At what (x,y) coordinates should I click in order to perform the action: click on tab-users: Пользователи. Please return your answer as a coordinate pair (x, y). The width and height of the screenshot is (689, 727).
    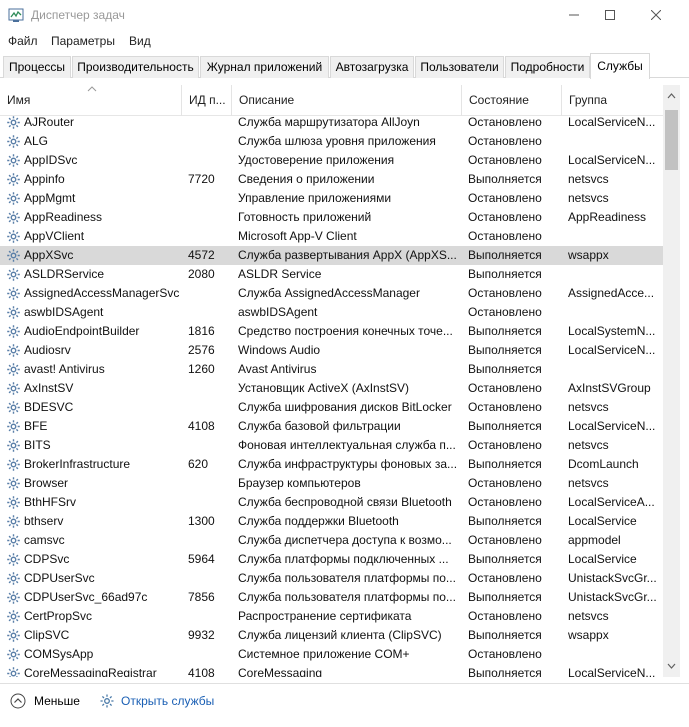
    Looking at the image, I should click on (459, 67).